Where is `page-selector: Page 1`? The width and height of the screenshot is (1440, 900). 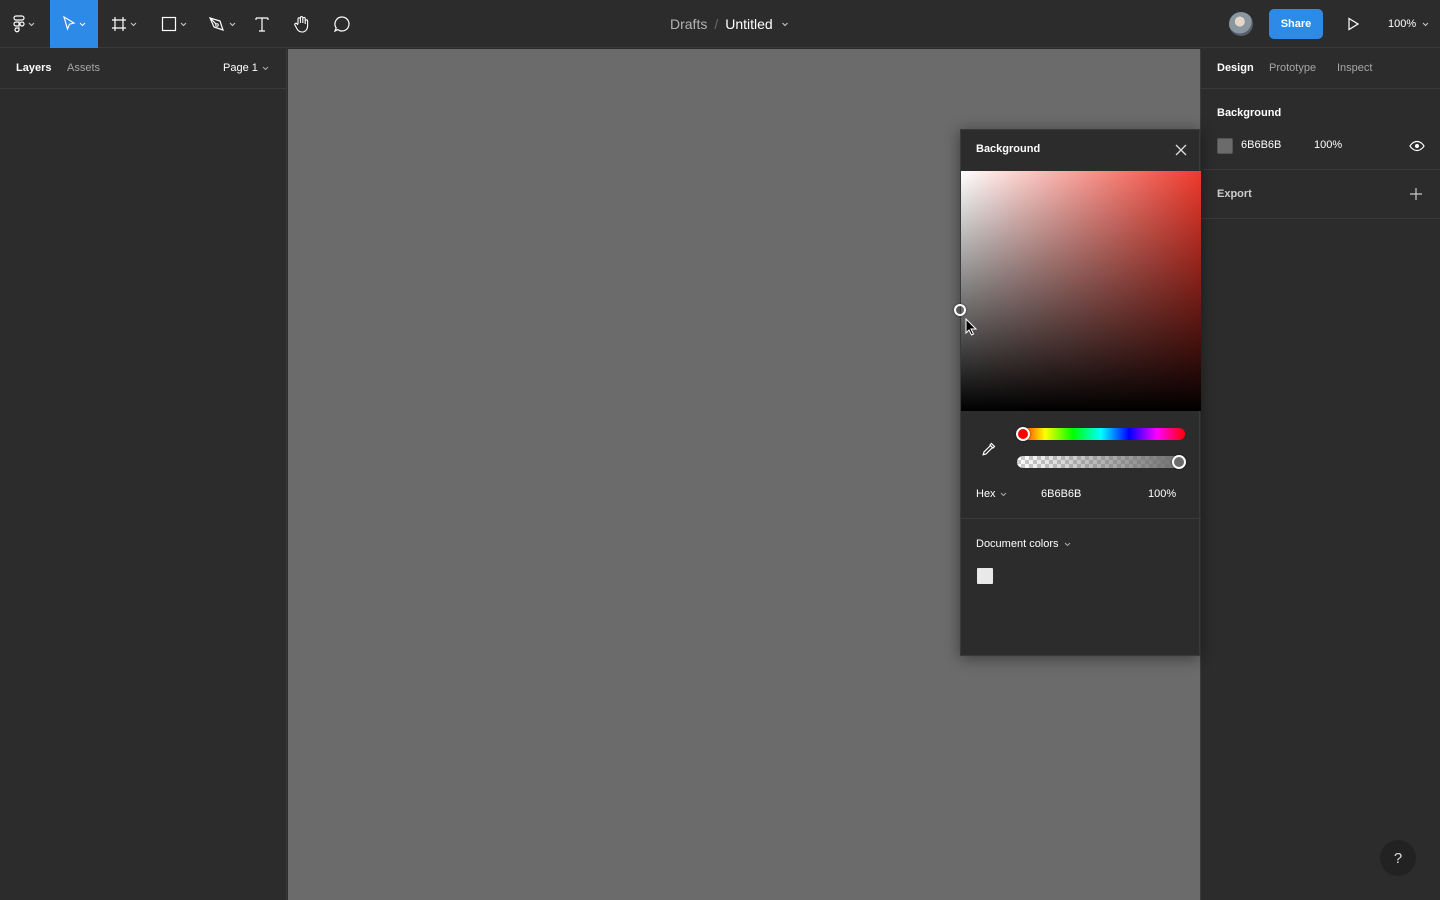 page-selector: Page 1 is located at coordinates (246, 68).